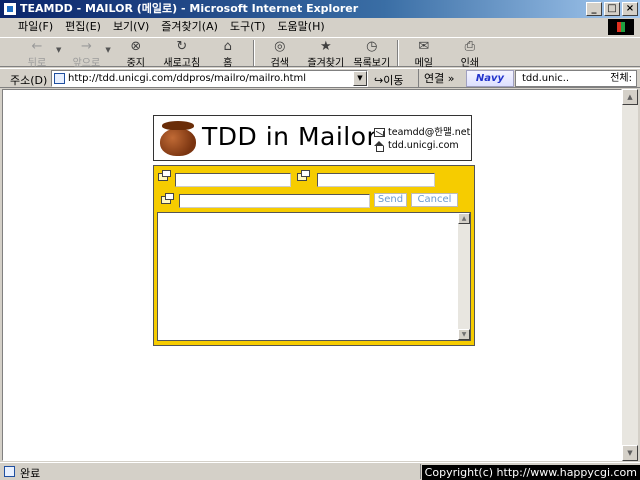  What do you see at coordinates (86, 63) in the screenshot?
I see `forward-label: 앞으로` at bounding box center [86, 63].